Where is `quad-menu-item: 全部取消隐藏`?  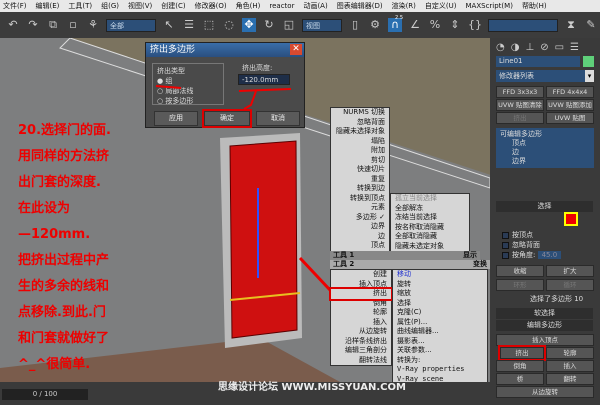
quad-menu-item: 全部取消隐藏 is located at coordinates (430, 237).